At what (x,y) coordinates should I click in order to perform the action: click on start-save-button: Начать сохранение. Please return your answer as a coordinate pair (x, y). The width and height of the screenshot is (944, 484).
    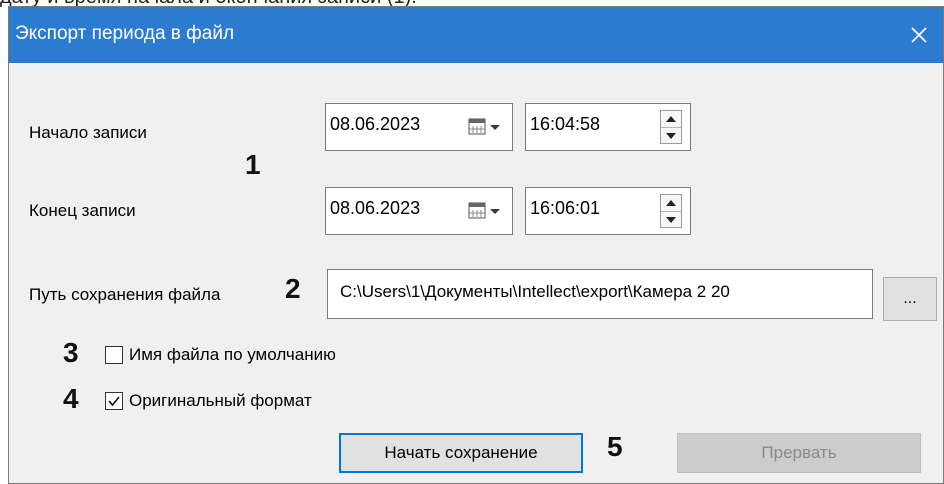
    Looking at the image, I should click on (461, 453).